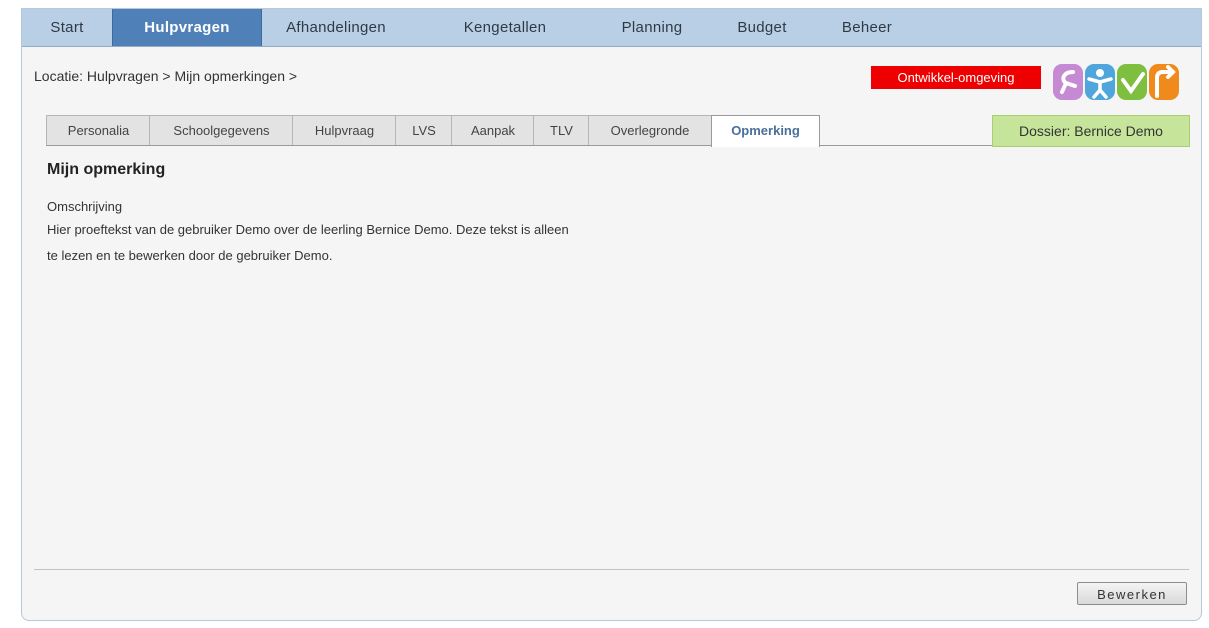  Describe the element at coordinates (1100, 82) in the screenshot. I see `child-icon` at that location.